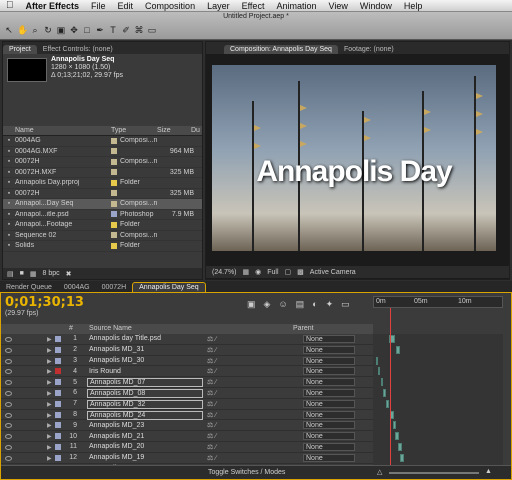 Image resolution: width=512 pixels, height=480 pixels. Describe the element at coordinates (145, 457) in the screenshot. I see `layer-source-name: Annapolis MD_19` at that location.